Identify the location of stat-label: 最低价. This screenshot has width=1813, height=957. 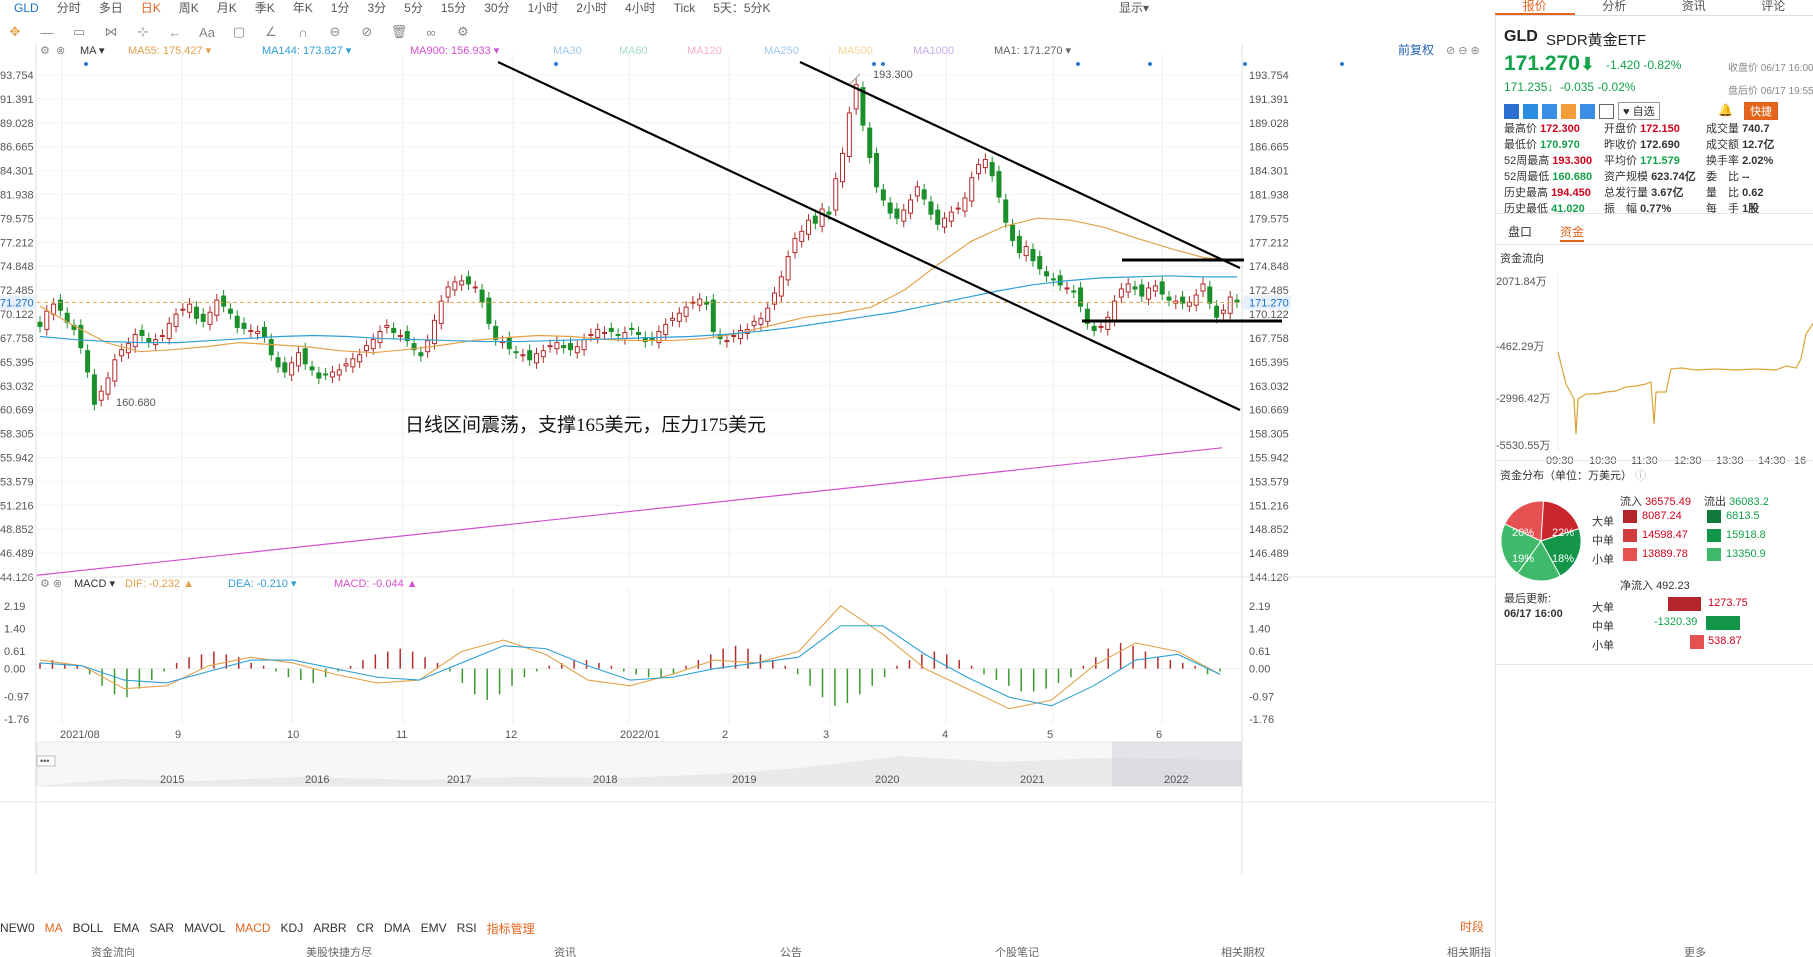
(1522, 145).